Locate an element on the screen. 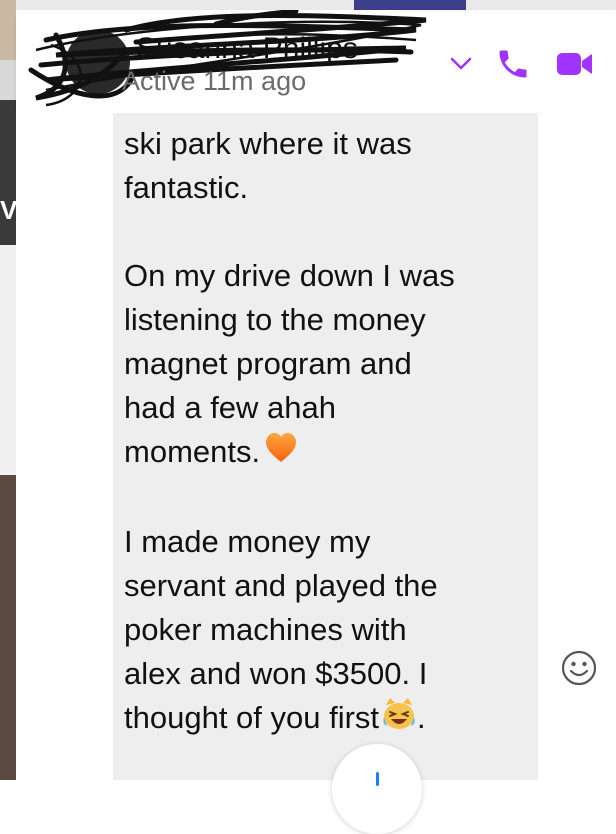  message-line-with-emoji: thought of you first. is located at coordinates (324, 719).